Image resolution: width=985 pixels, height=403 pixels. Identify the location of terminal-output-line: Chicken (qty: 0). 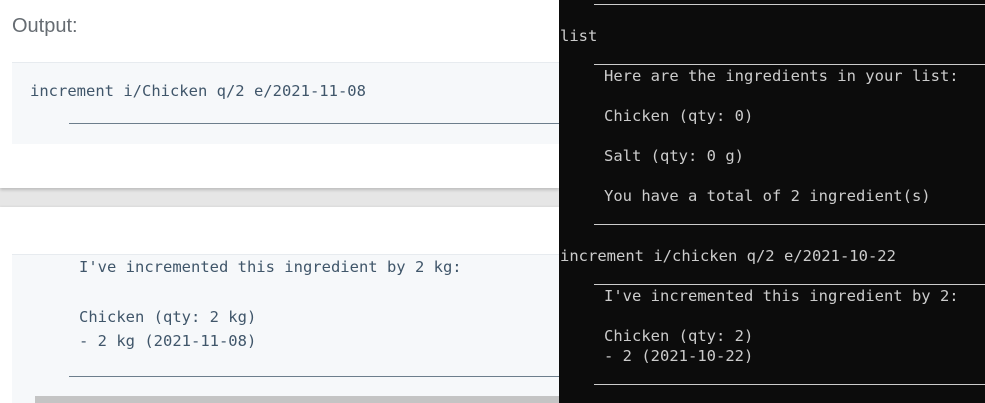
(679, 116).